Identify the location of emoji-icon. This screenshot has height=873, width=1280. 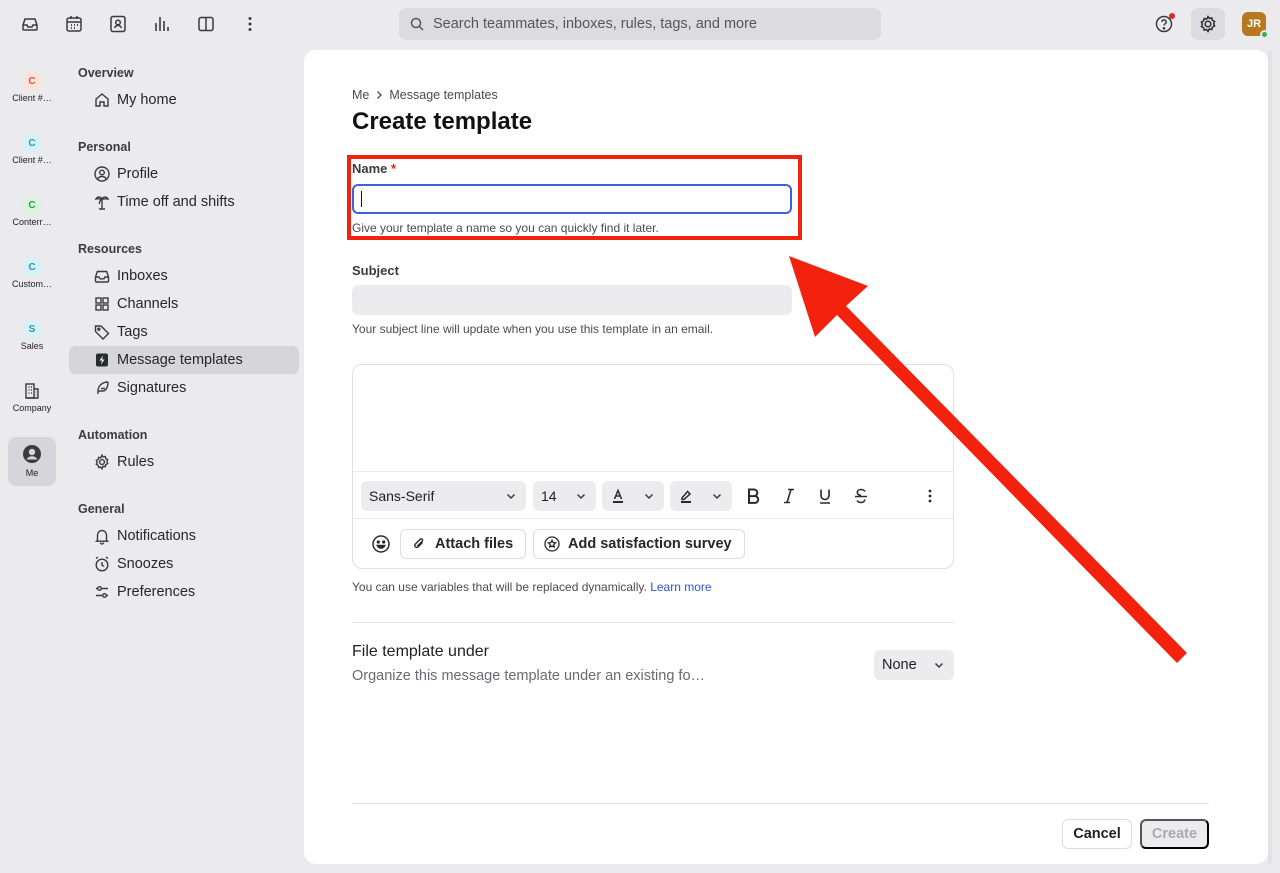
(381, 544).